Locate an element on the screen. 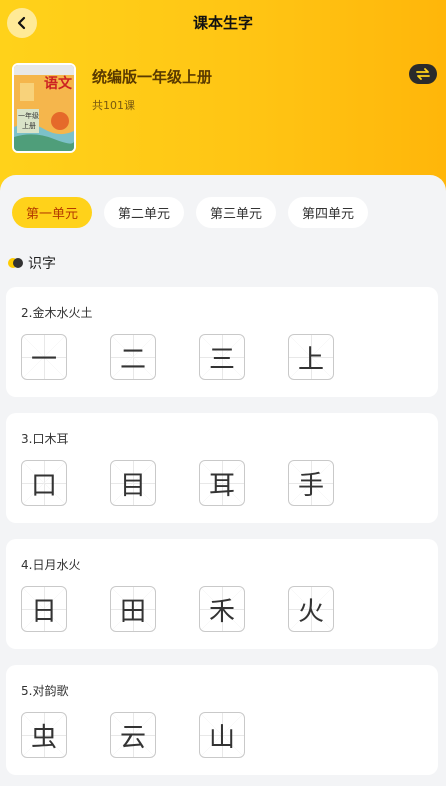  char-tile: 二 is located at coordinates (133, 357).